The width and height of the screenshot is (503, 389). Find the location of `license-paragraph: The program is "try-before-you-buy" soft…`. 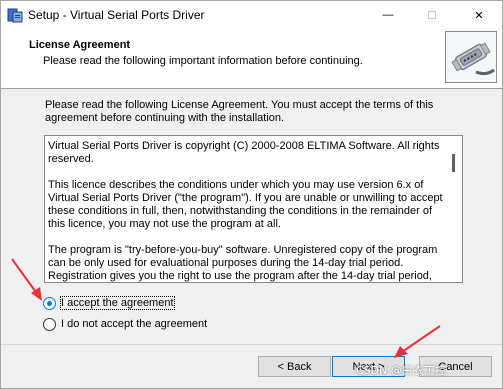

license-paragraph: The program is "try-before-you-buy" soft… is located at coordinates (243, 263).